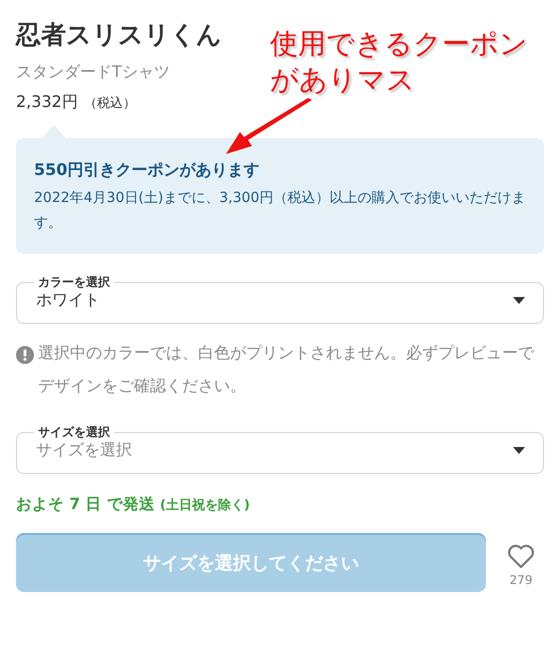  I want to click on favorite-count: 279, so click(521, 580).